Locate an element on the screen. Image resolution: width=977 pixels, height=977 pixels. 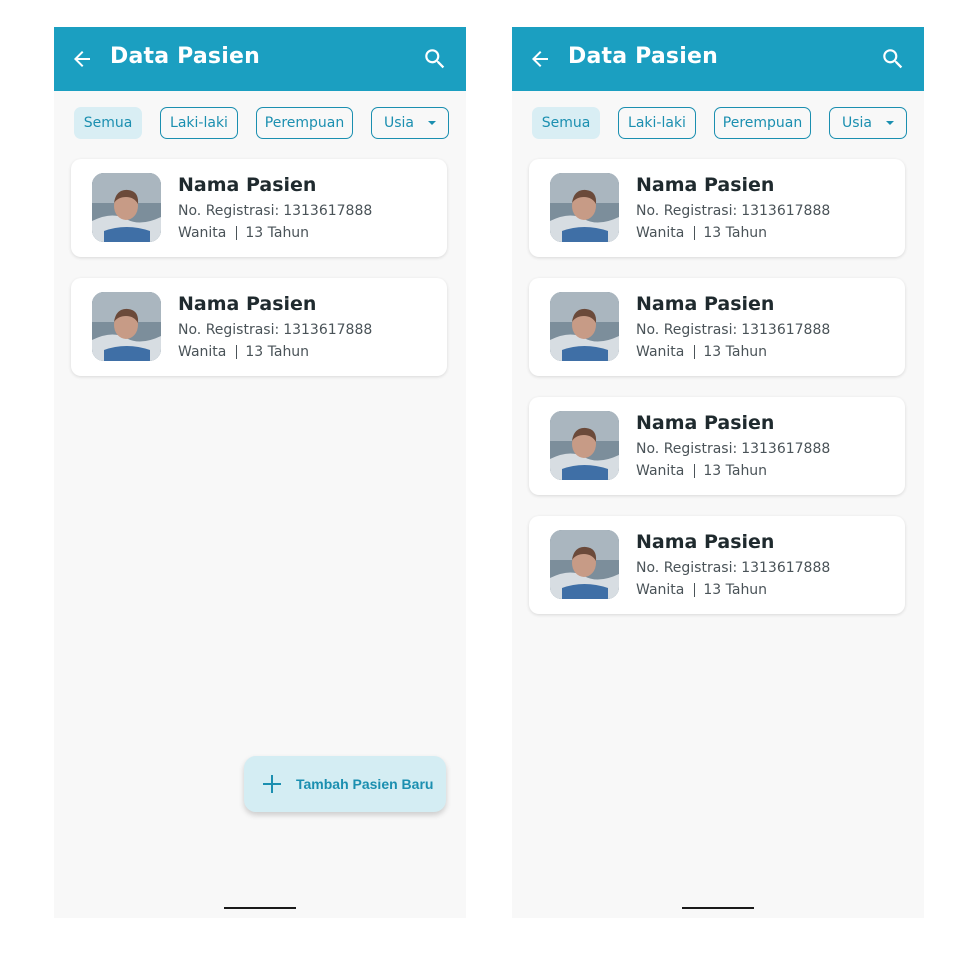
plus-icon is located at coordinates (272, 784).